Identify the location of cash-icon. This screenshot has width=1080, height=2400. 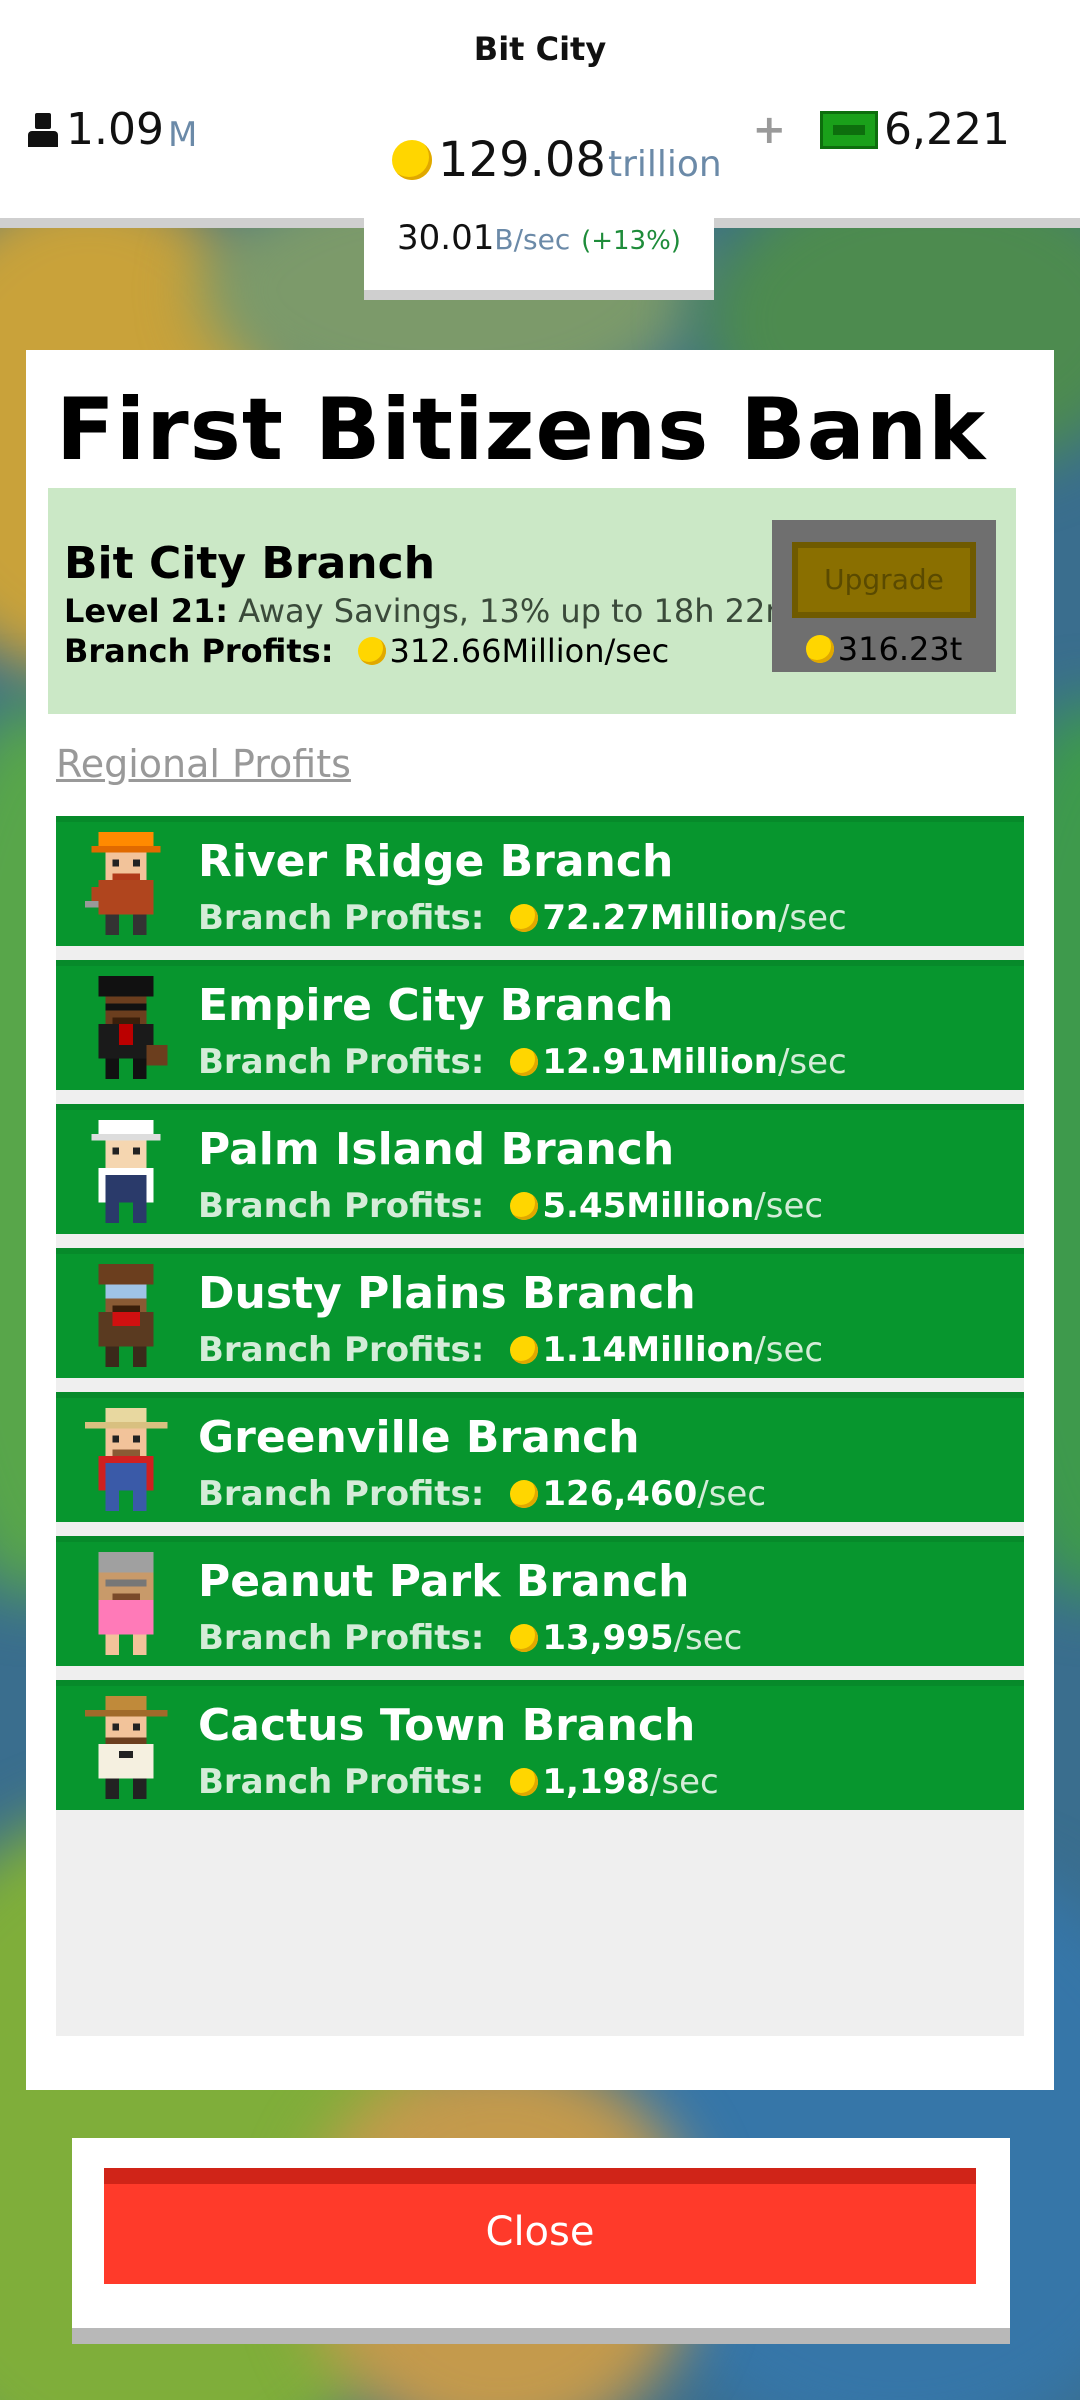
(849, 129).